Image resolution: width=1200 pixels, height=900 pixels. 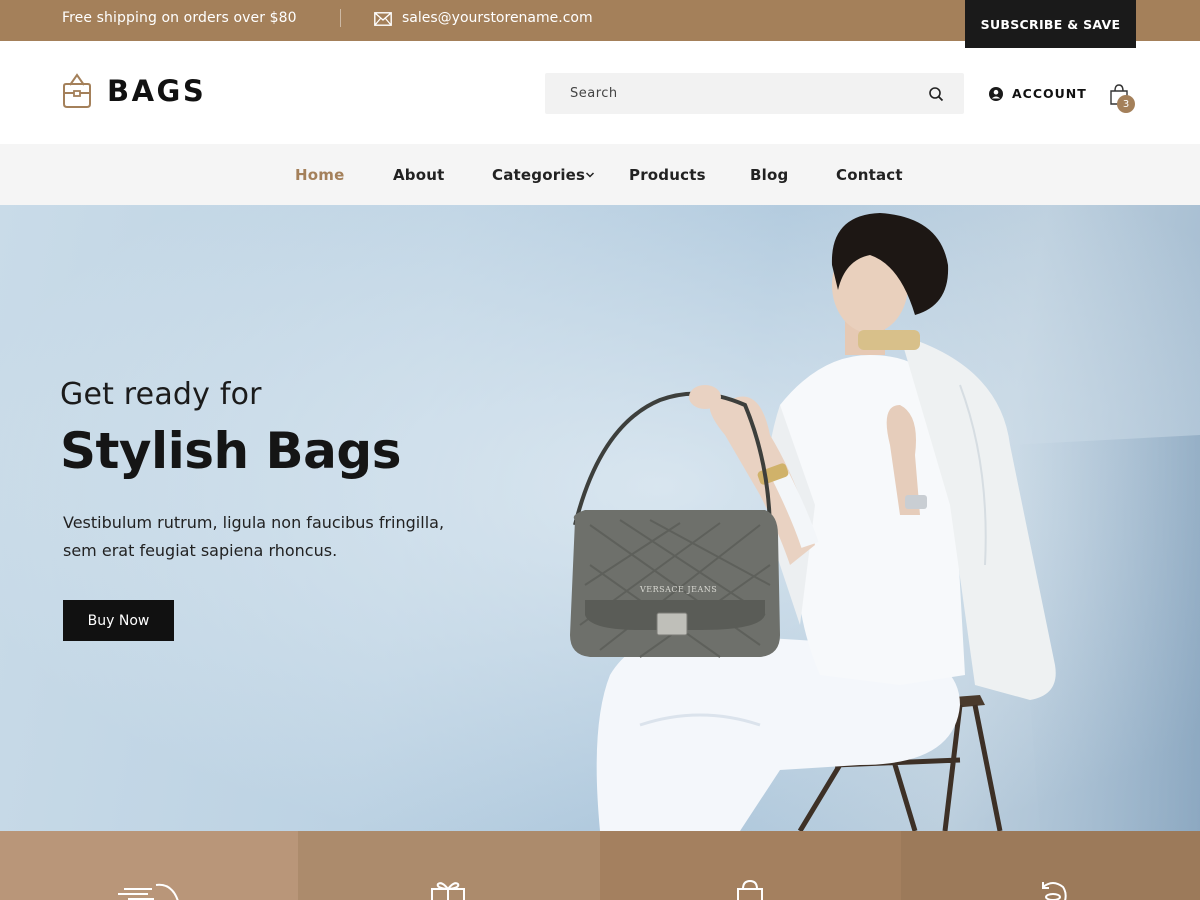 I want to click on account-link: ACCOUNT, so click(x=1038, y=93).